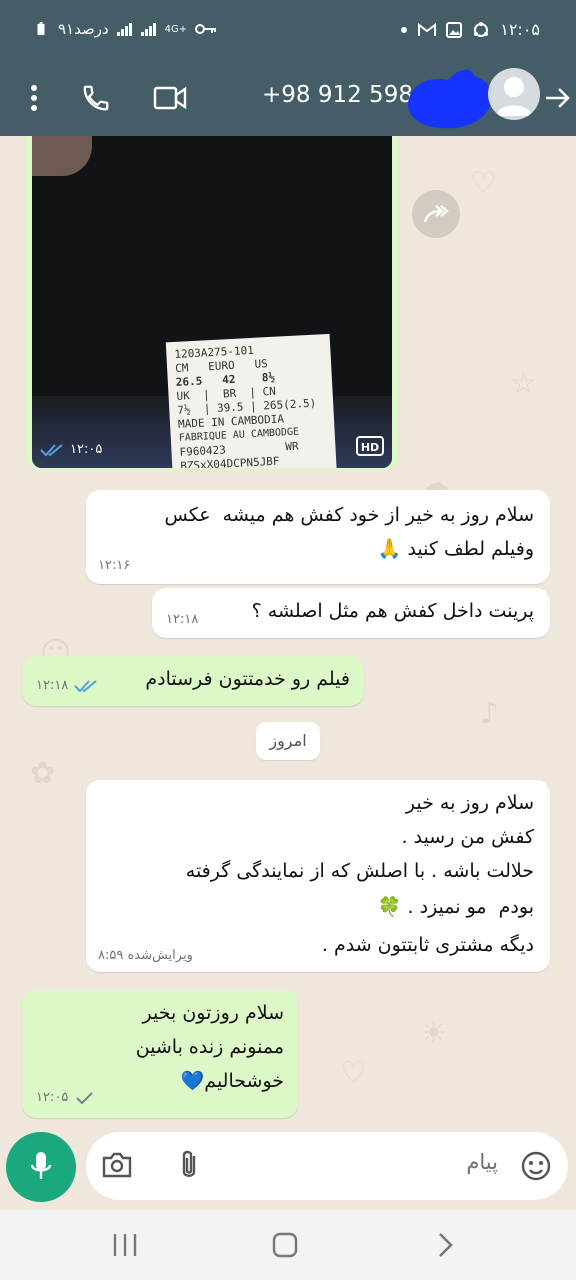 The height and width of the screenshot is (1280, 576). Describe the element at coordinates (470, 29) in the screenshot. I see `status-right: ۱۲:۰۵` at that location.